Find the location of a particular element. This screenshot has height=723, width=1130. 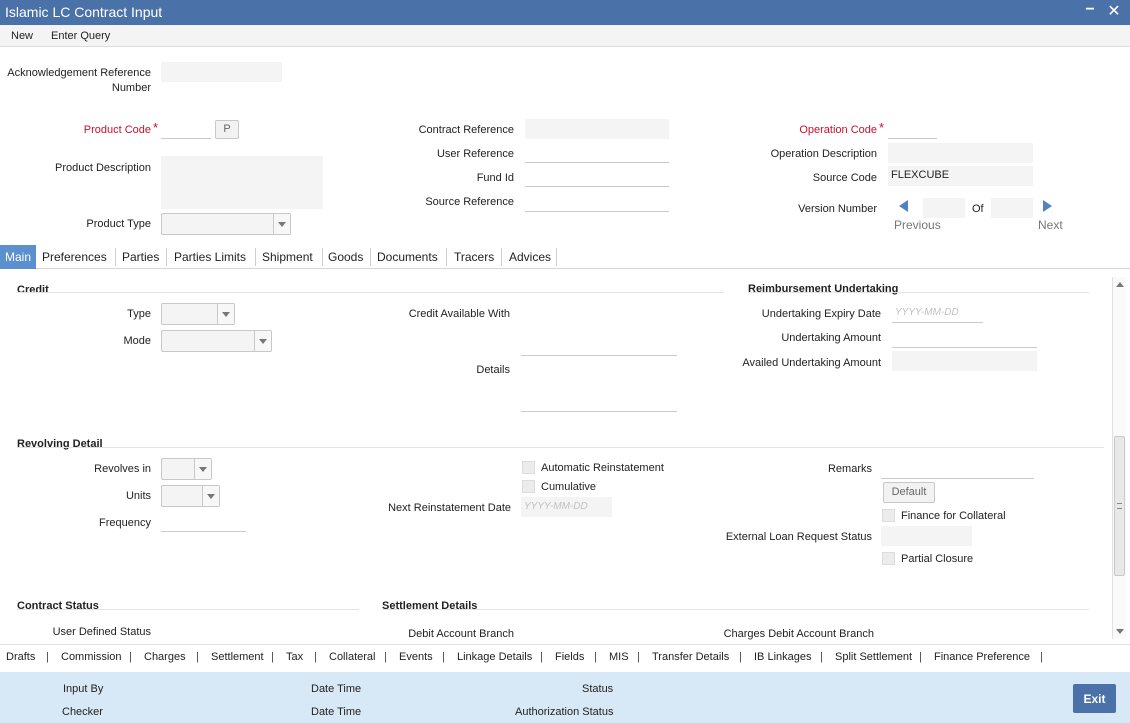

credit-type-label: Type is located at coordinates (139, 314).